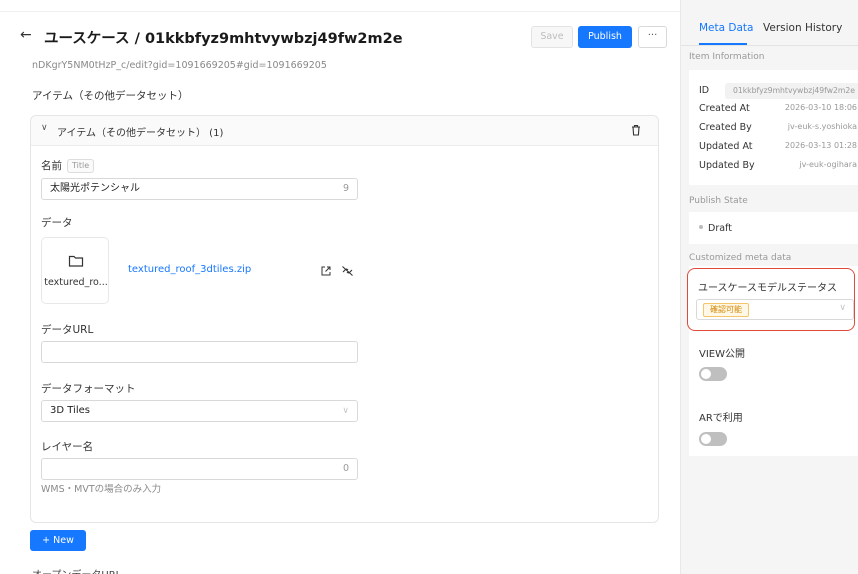  I want to click on info-label: Updated At, so click(726, 146).